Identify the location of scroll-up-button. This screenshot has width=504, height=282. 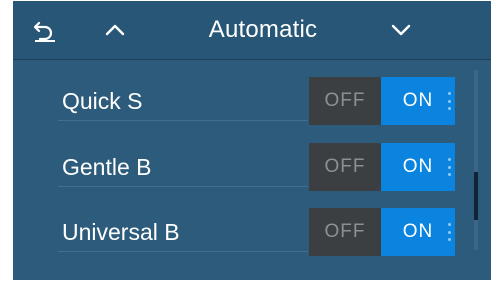
(115, 30).